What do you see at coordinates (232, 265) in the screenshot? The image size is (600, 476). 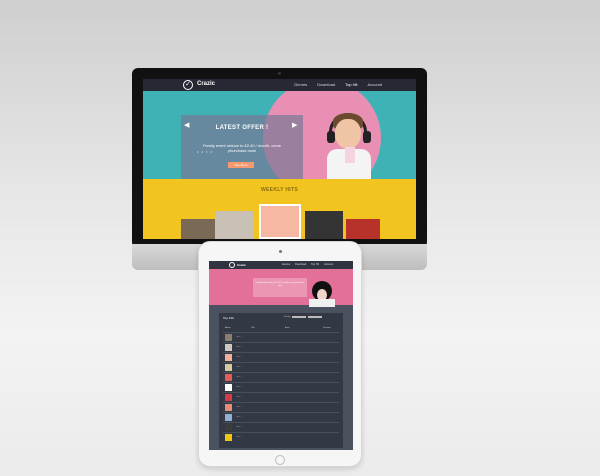 I see `logo-icon` at bounding box center [232, 265].